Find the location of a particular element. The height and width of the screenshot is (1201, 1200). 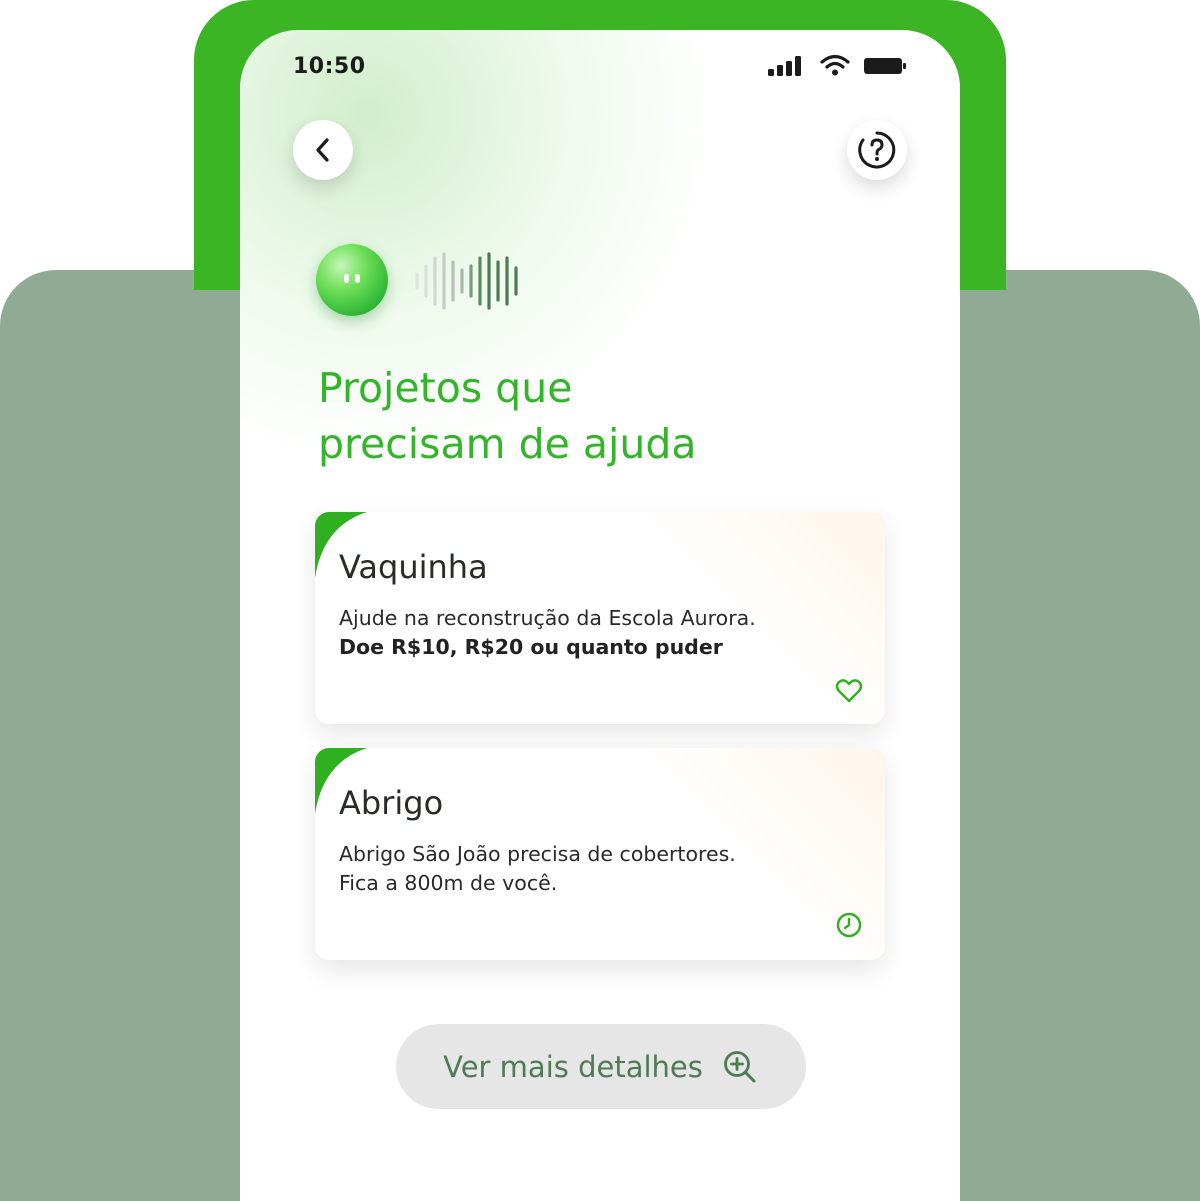

card-description-line: Abrigo São João precisa de cobertores. is located at coordinates (537, 854).